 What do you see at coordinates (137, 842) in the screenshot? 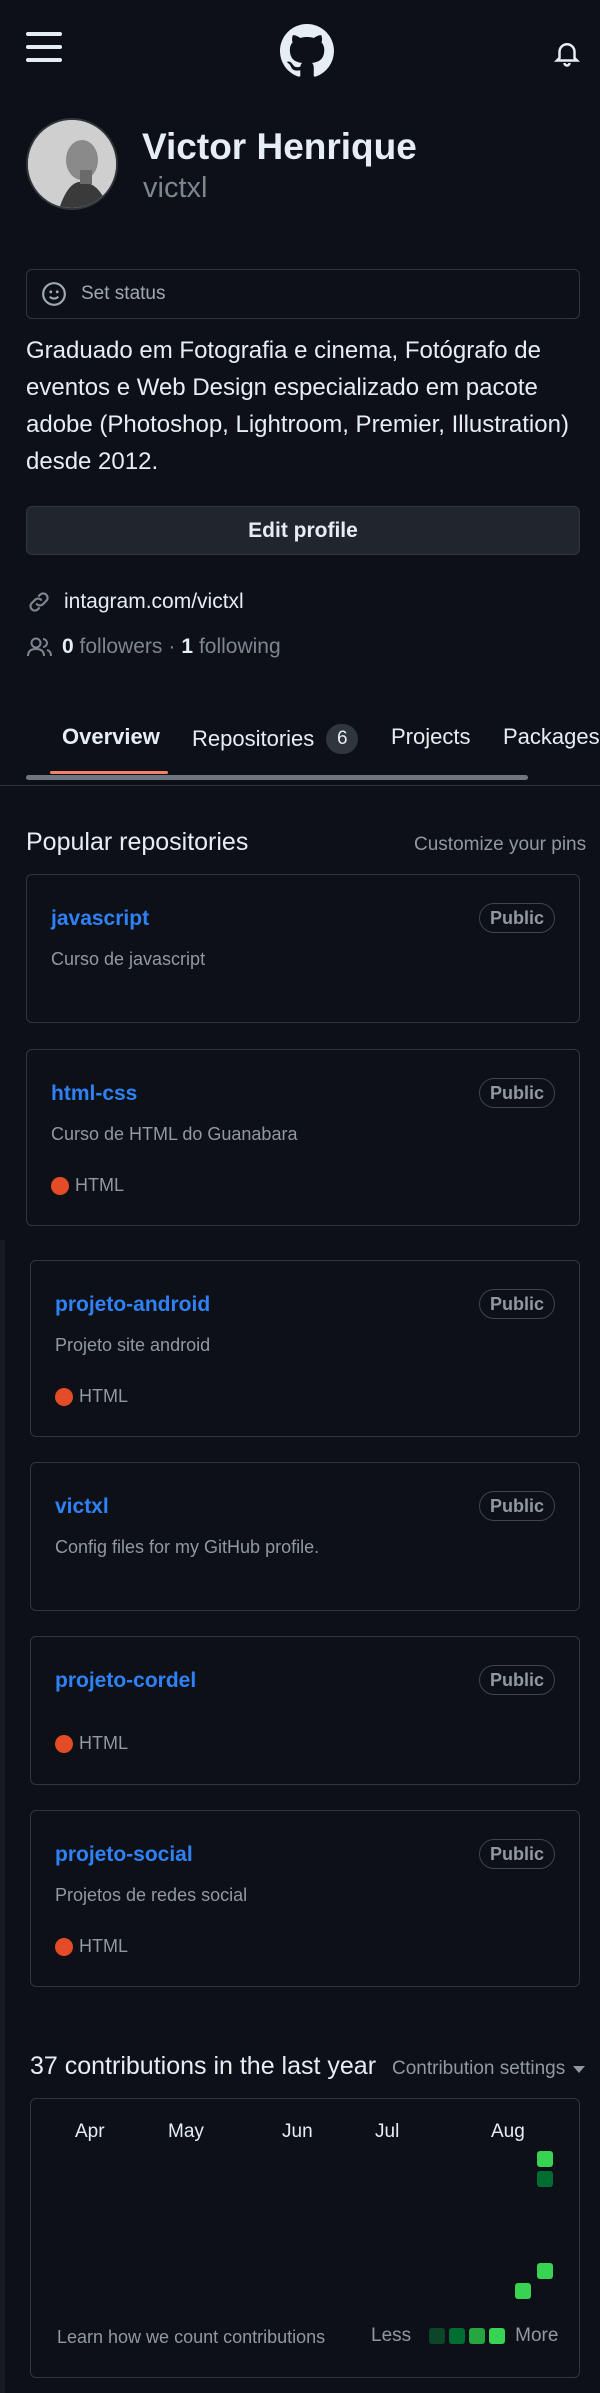
I see `popular-repositories-title: Popular repositories` at bounding box center [137, 842].